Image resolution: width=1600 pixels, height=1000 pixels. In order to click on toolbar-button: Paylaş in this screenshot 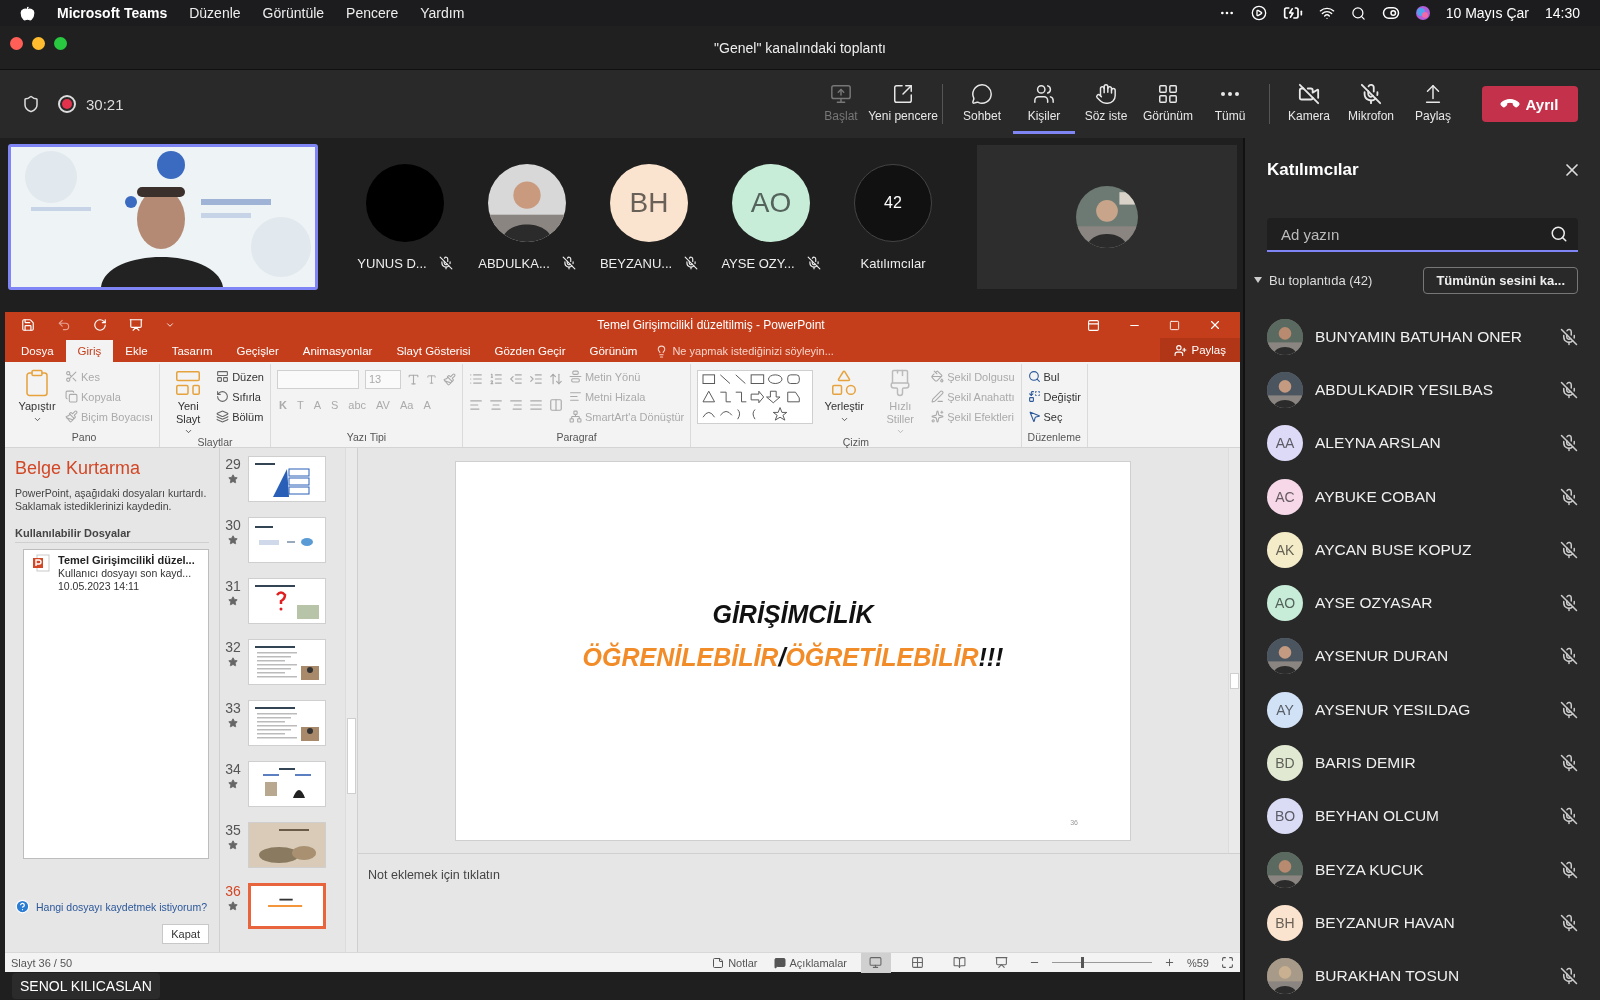, I will do `click(1433, 104)`.